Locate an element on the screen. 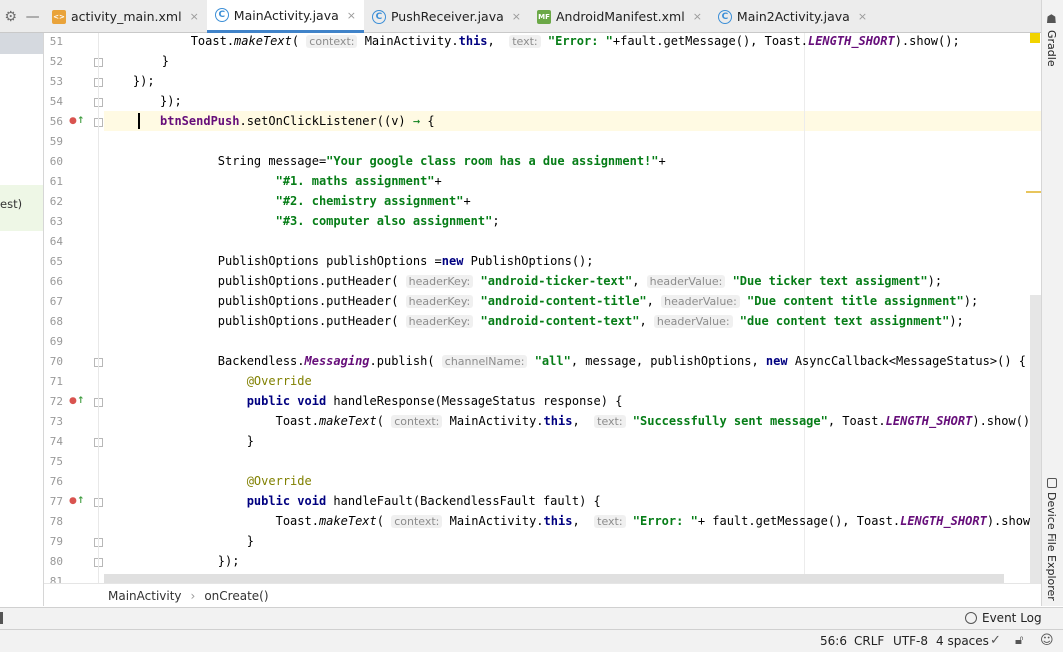 The height and width of the screenshot is (652, 1063). gutter-divider is located at coordinates (98, 308).